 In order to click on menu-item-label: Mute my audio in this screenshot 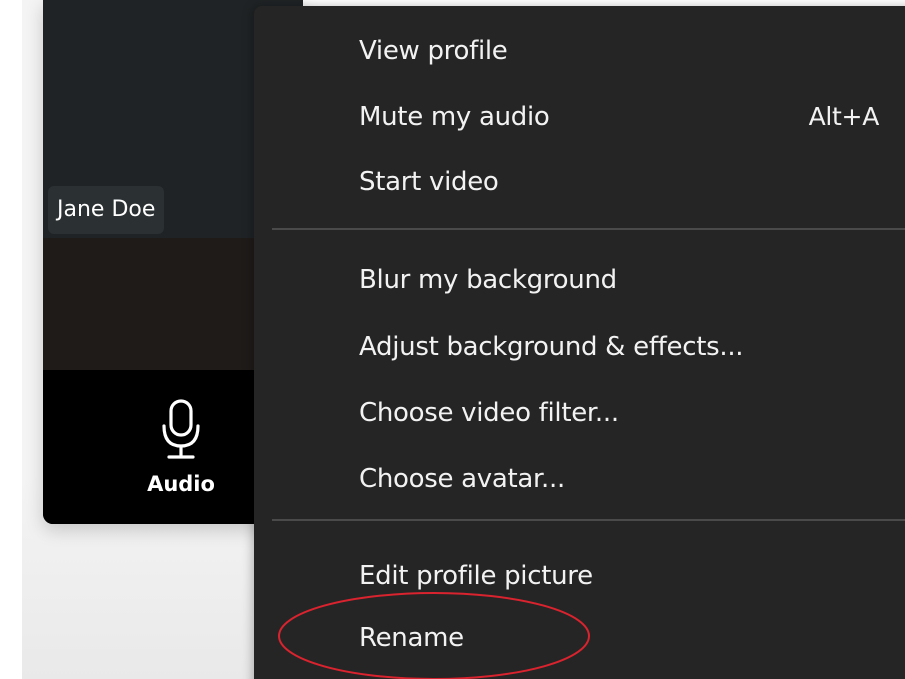, I will do `click(454, 117)`.